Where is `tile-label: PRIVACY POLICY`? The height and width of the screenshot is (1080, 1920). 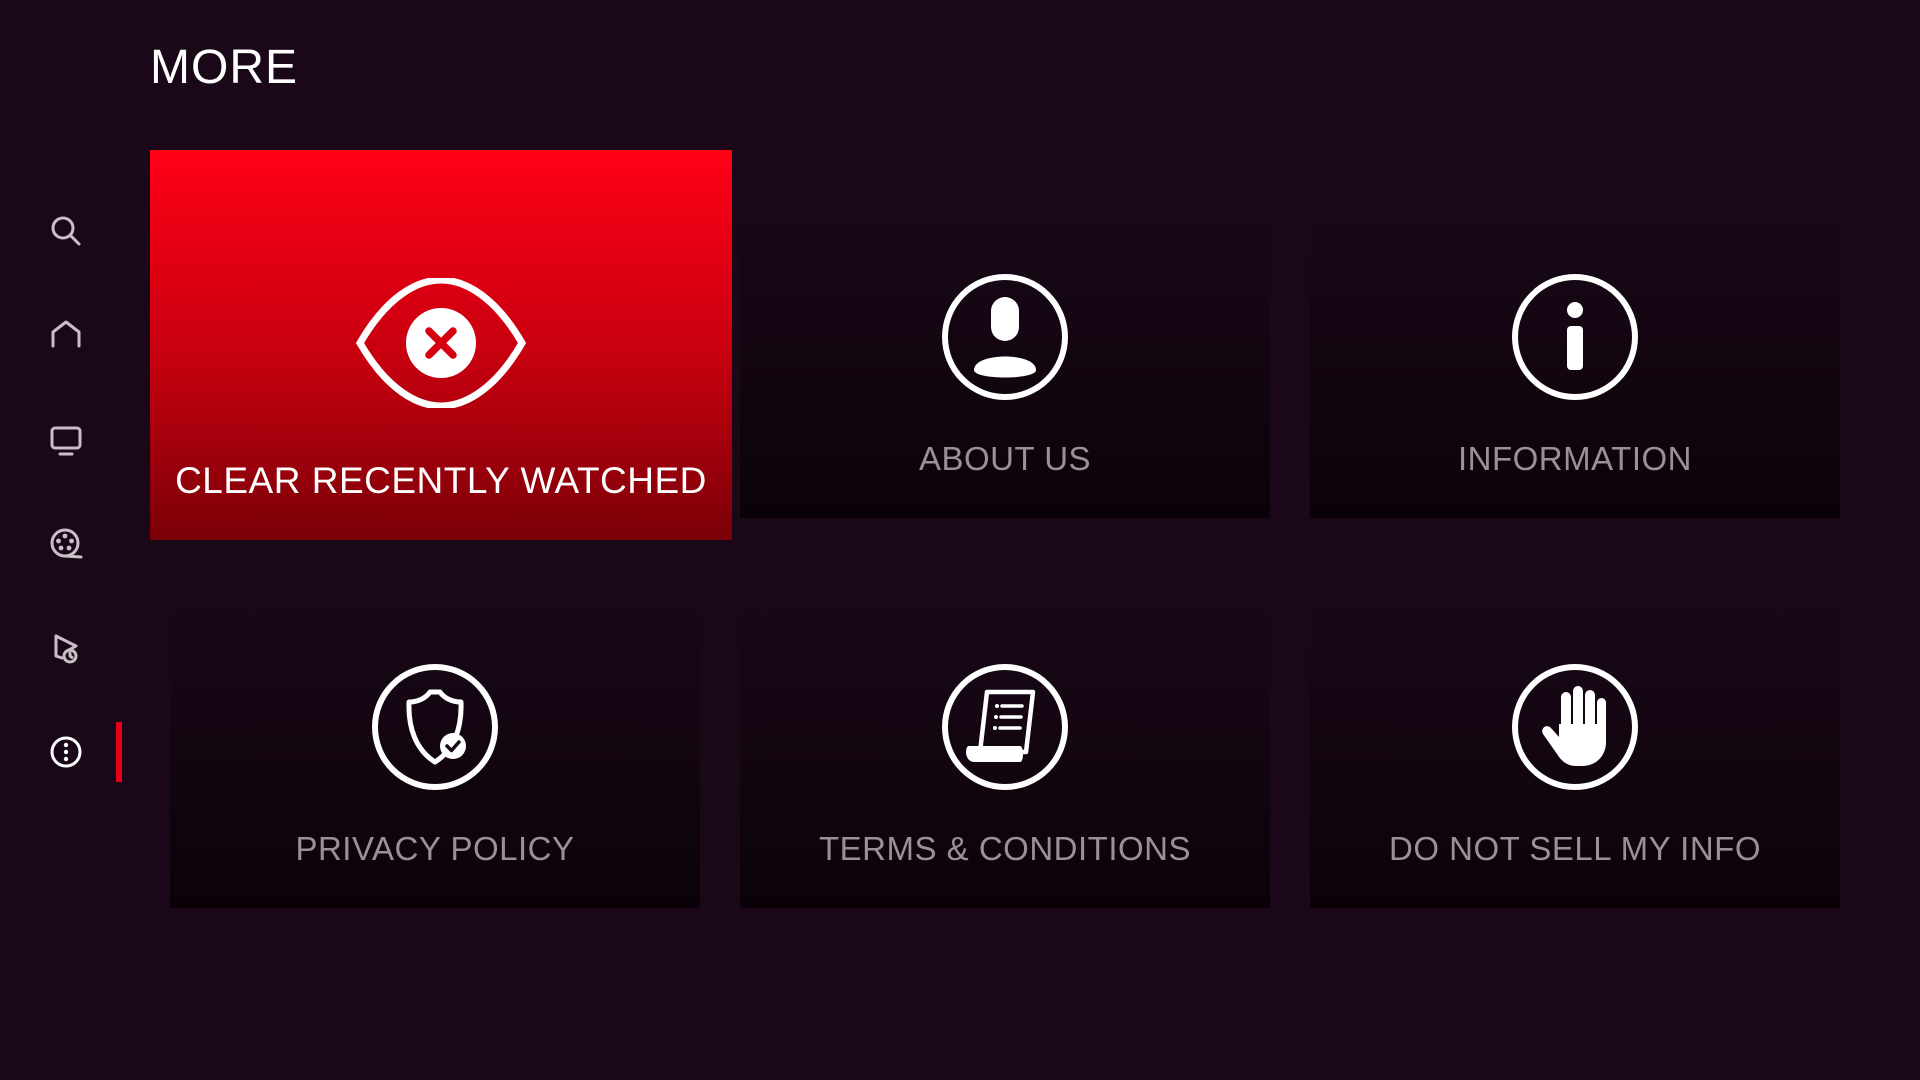 tile-label: PRIVACY POLICY is located at coordinates (435, 848).